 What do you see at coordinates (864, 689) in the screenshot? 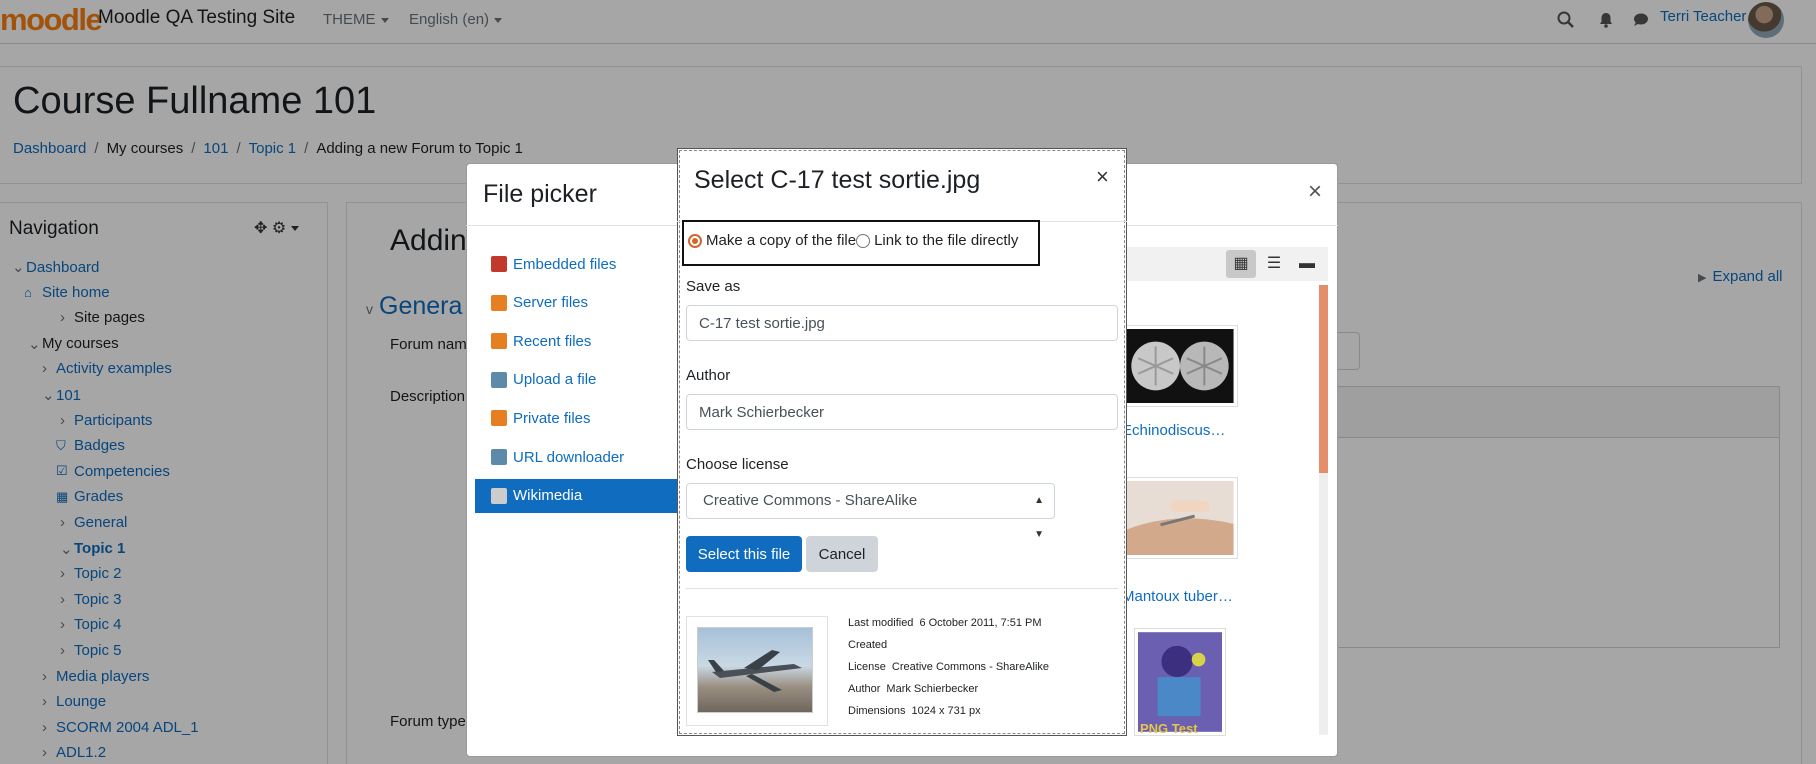
I see `metadata-key: Author` at bounding box center [864, 689].